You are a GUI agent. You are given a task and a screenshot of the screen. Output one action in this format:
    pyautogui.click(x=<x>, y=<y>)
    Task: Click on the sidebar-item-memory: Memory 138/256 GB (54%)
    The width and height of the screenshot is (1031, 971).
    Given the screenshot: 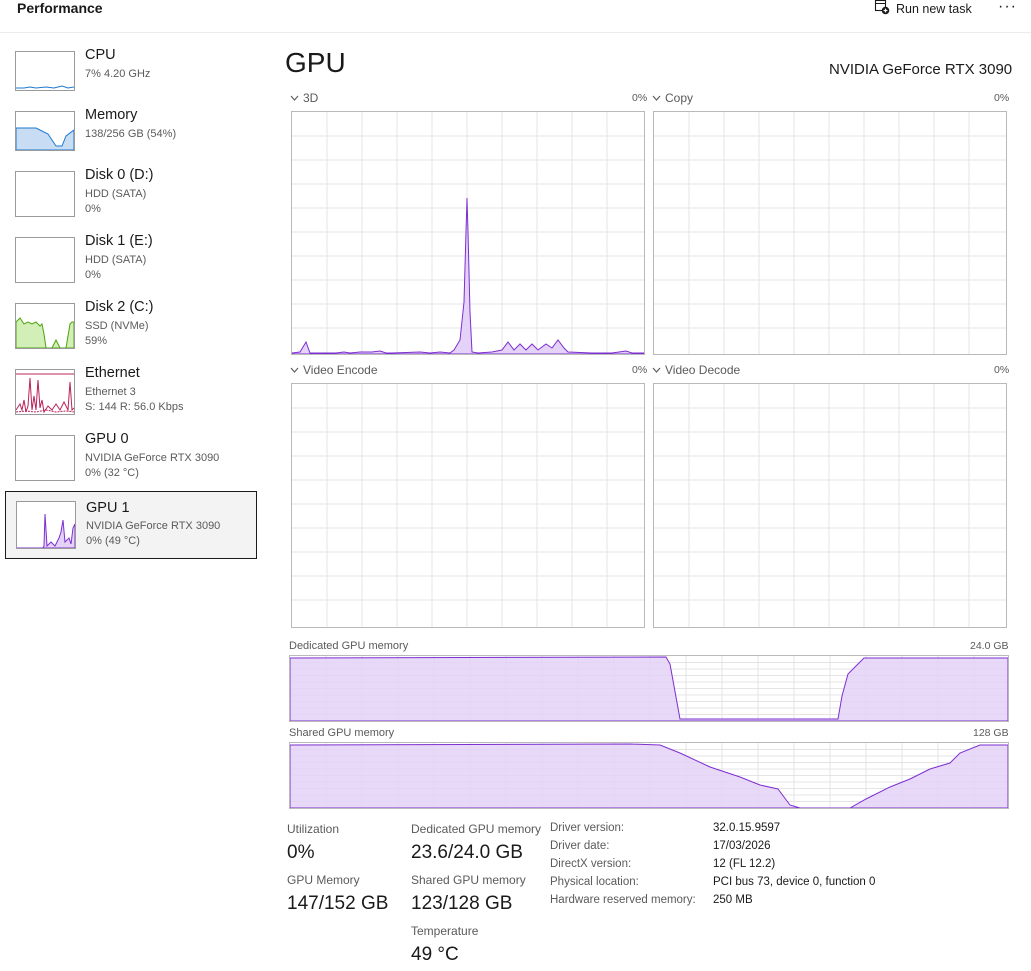 What is the action you would take?
    pyautogui.click(x=131, y=138)
    